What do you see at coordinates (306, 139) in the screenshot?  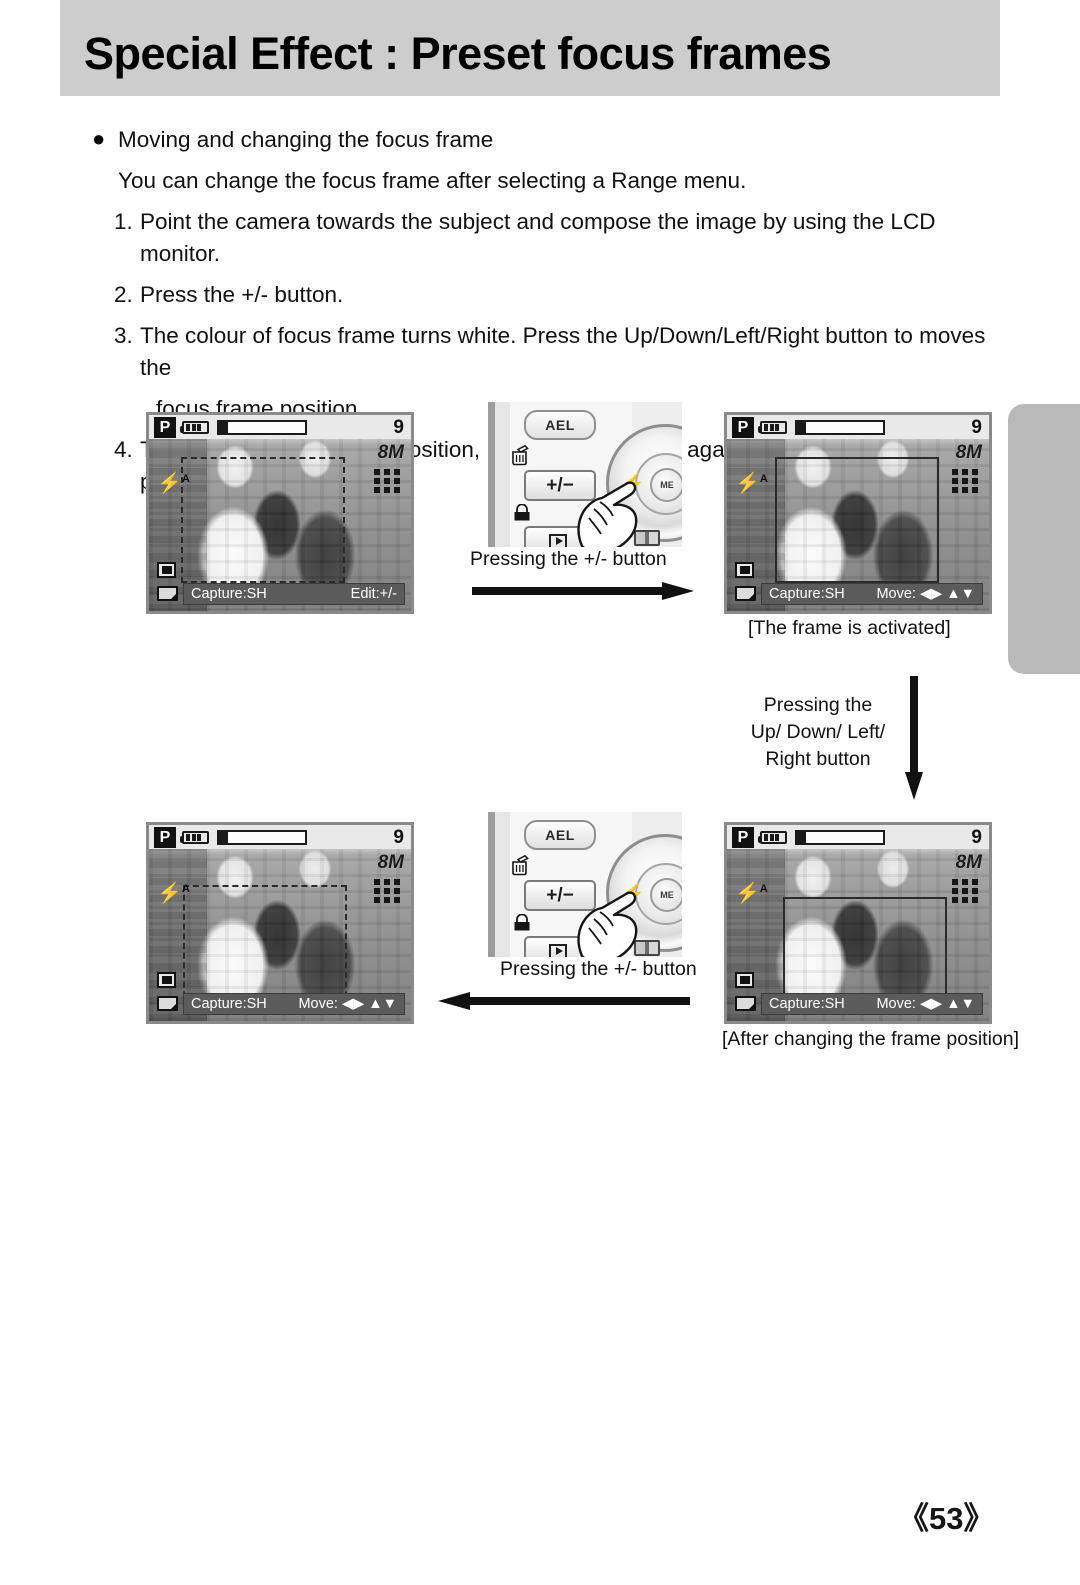 I see `bullet-heading: Moving and changing the focus frame` at bounding box center [306, 139].